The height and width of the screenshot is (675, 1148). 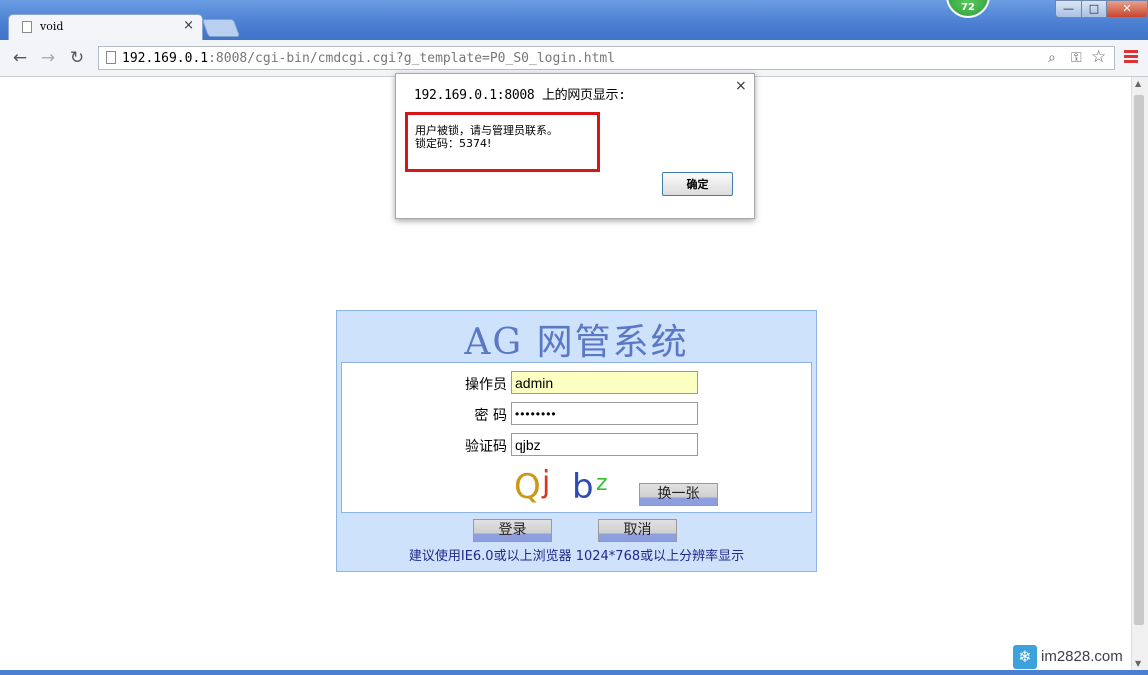 I want to click on captcha-label: 验证码, so click(x=486, y=447).